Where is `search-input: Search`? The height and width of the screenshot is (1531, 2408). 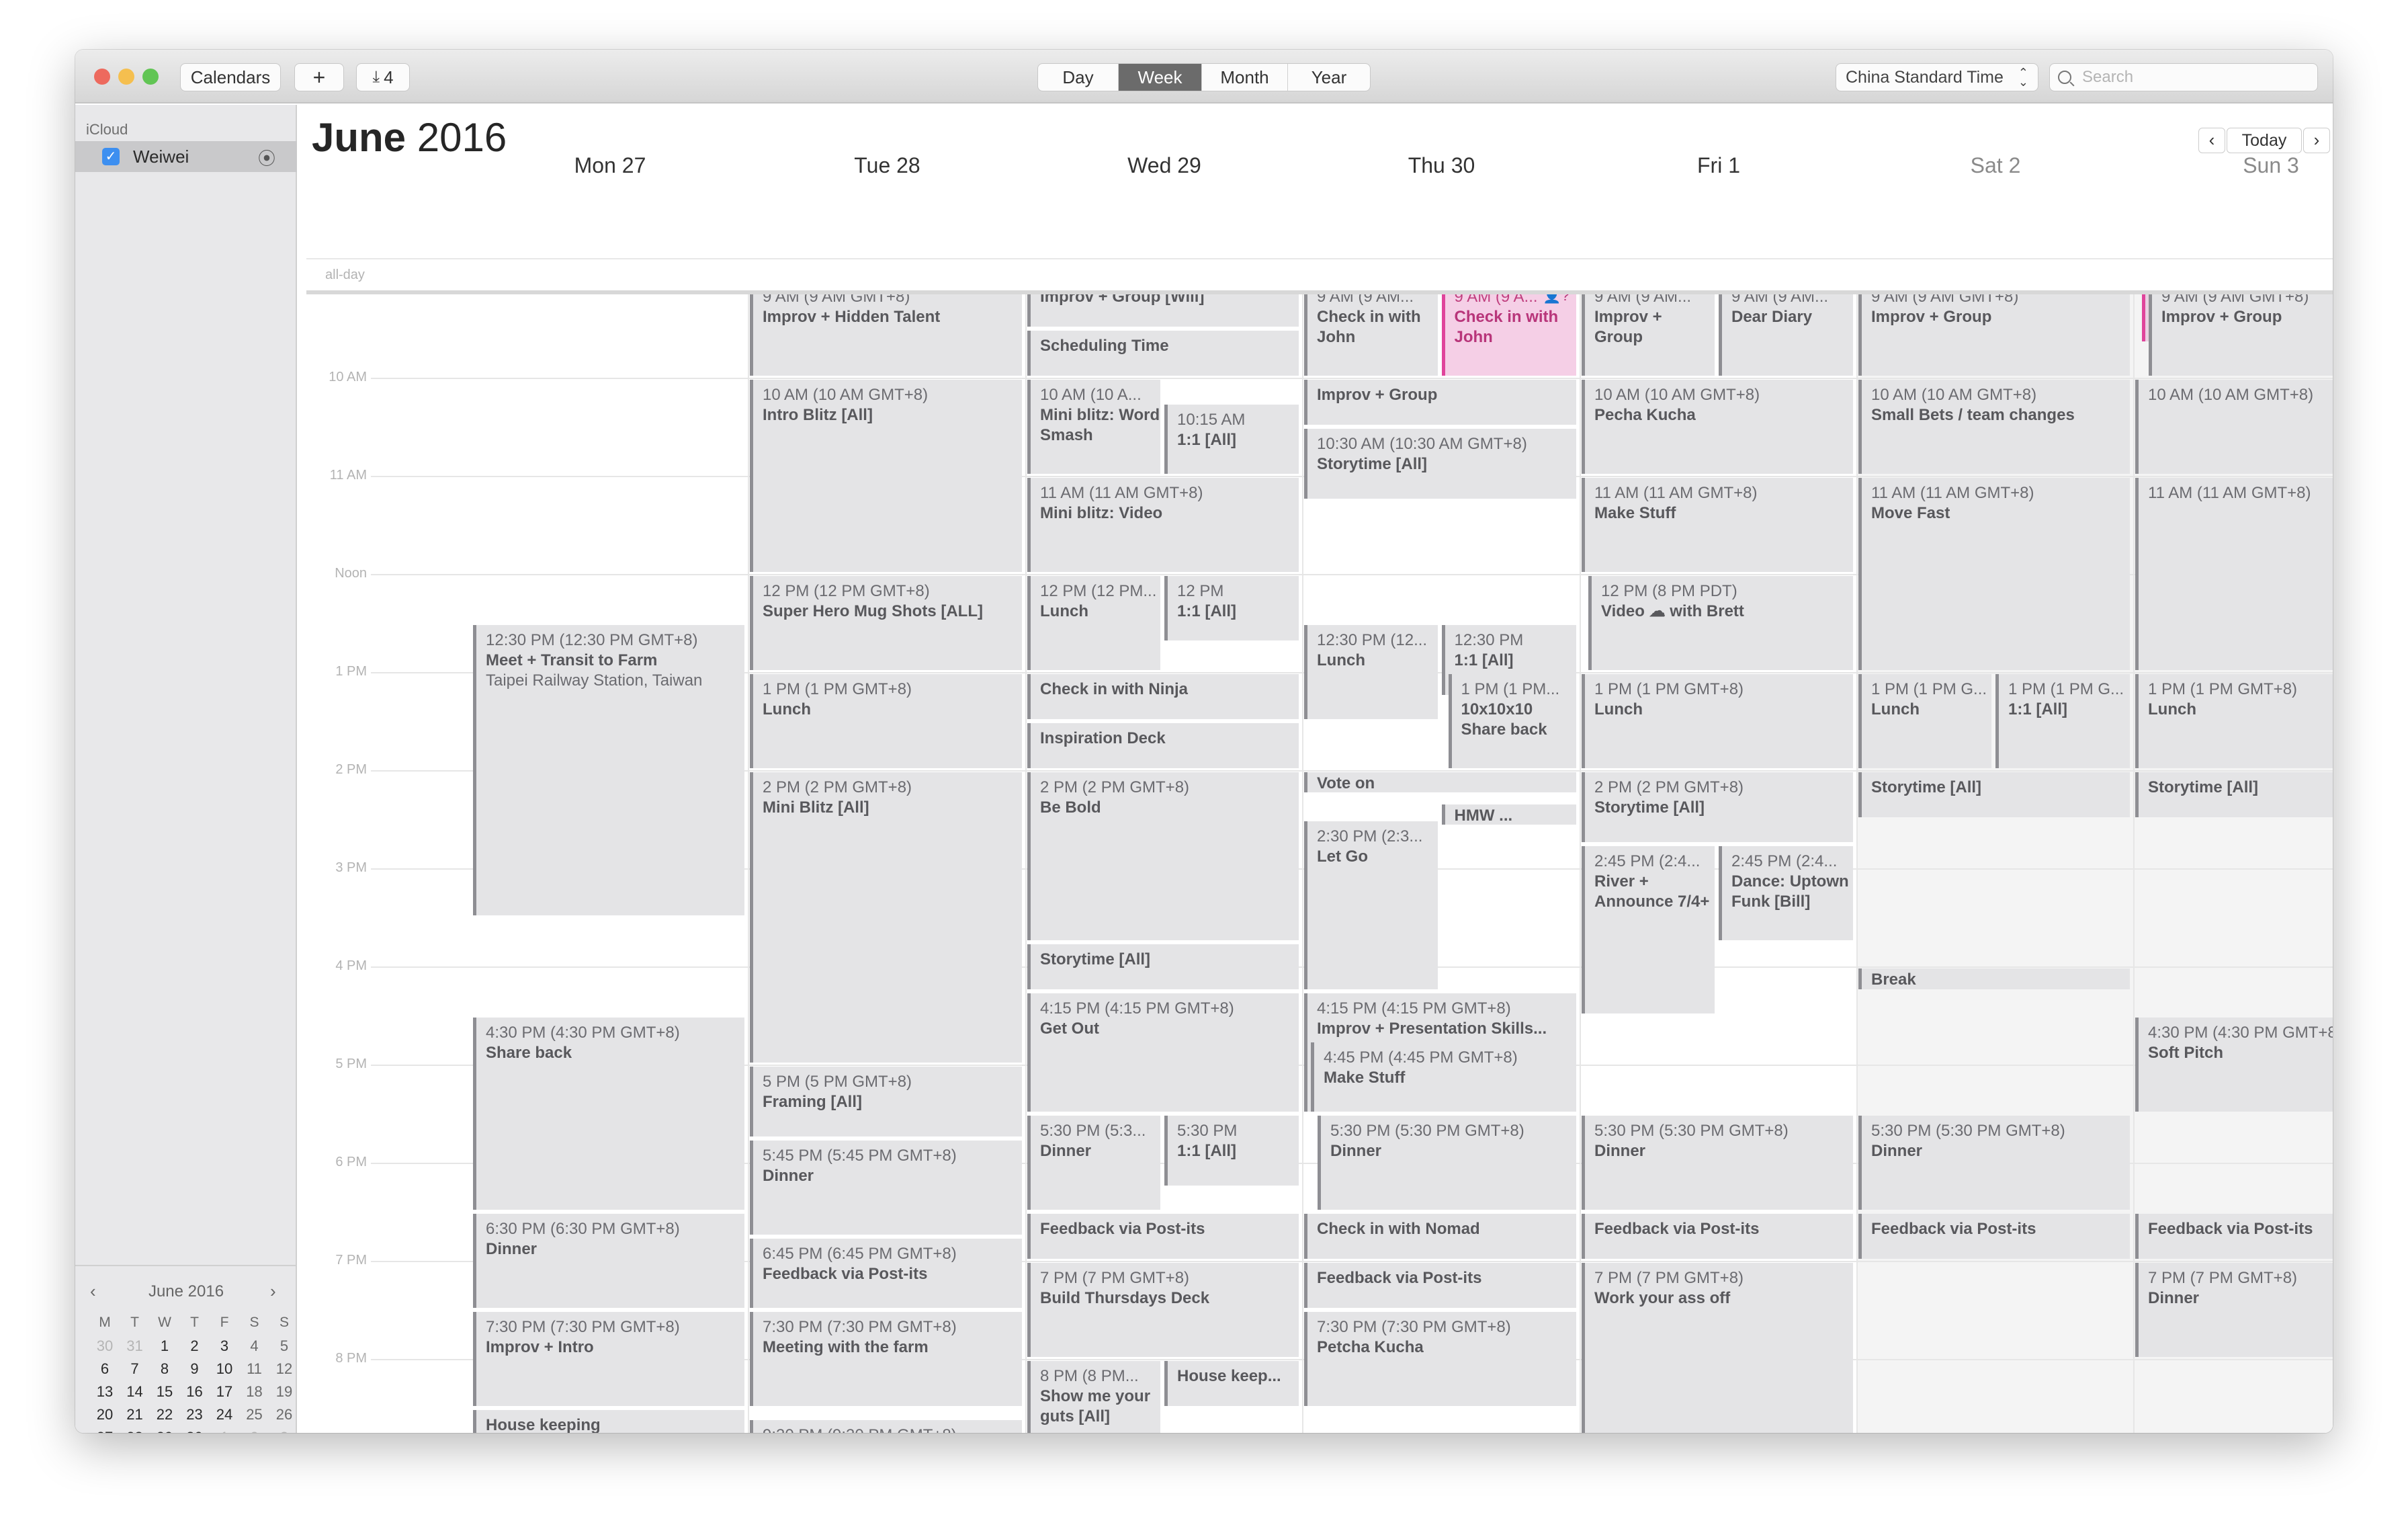 search-input: Search is located at coordinates (2107, 77).